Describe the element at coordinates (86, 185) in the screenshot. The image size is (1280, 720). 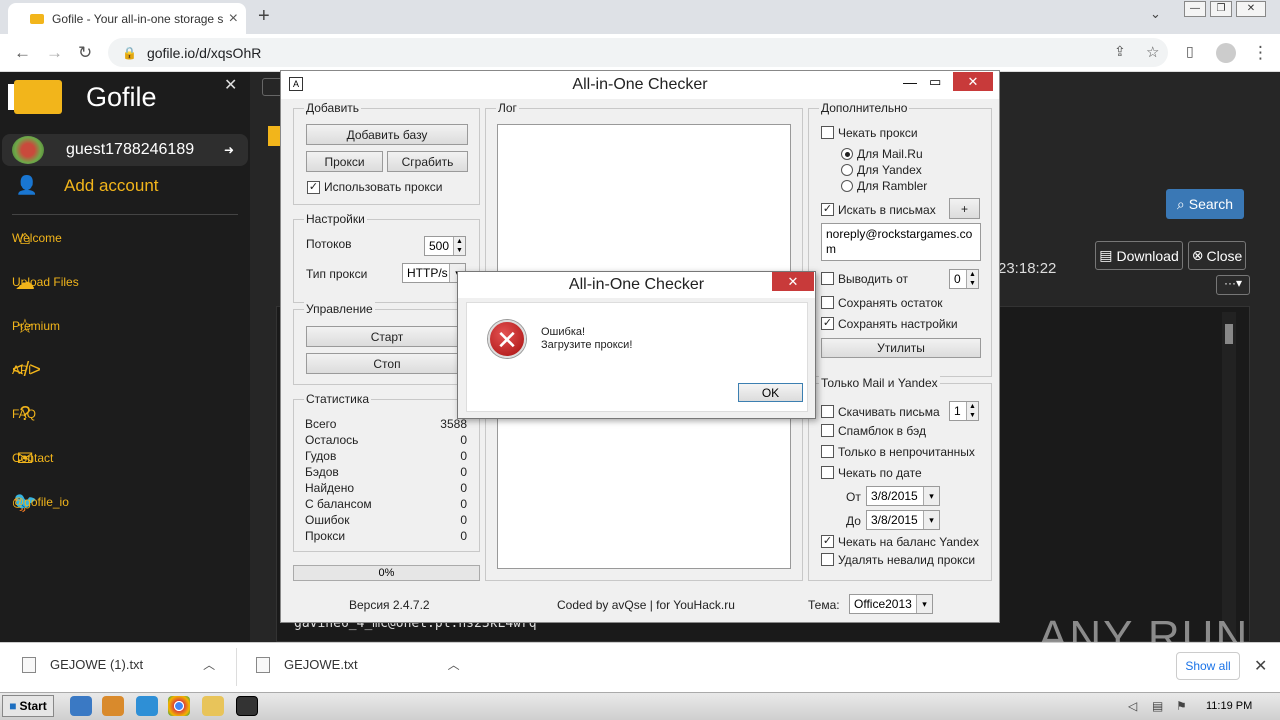
I see `add-account-link: 👤 Add account` at that location.